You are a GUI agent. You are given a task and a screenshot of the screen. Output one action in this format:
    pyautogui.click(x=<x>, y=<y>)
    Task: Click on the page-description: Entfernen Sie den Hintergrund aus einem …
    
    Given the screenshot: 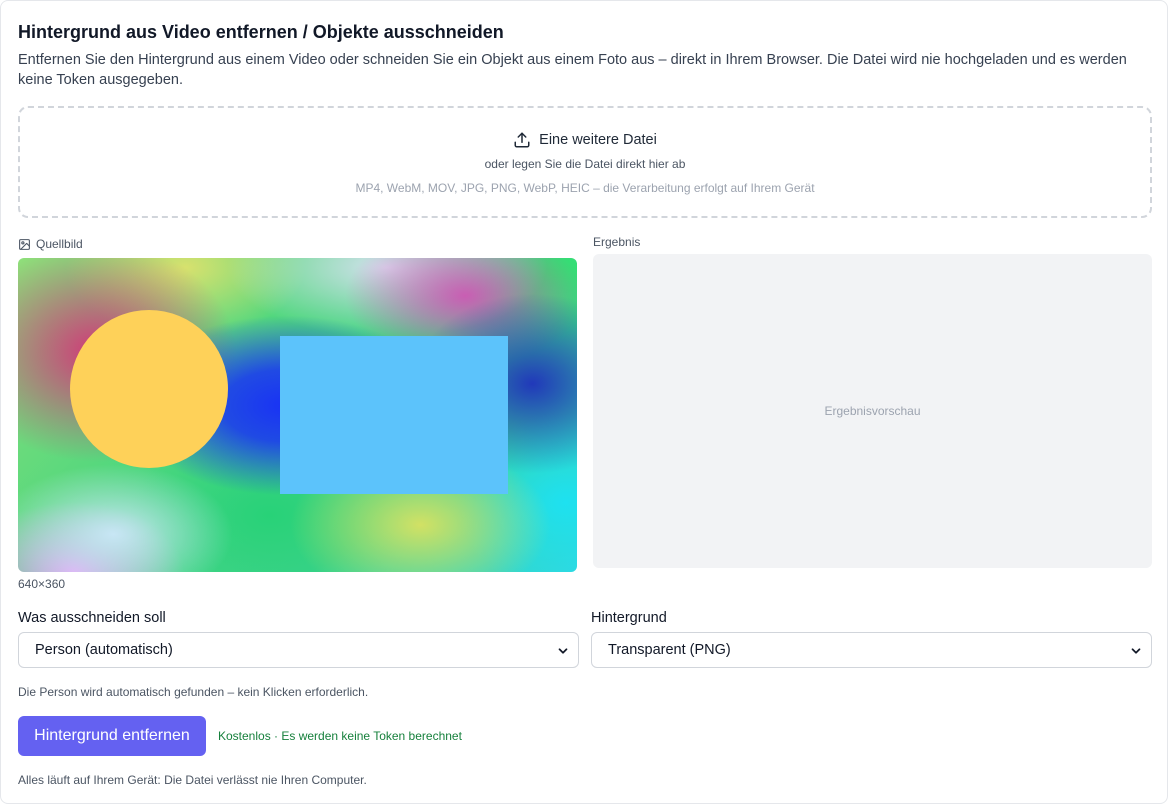 What is the action you would take?
    pyautogui.click(x=572, y=70)
    